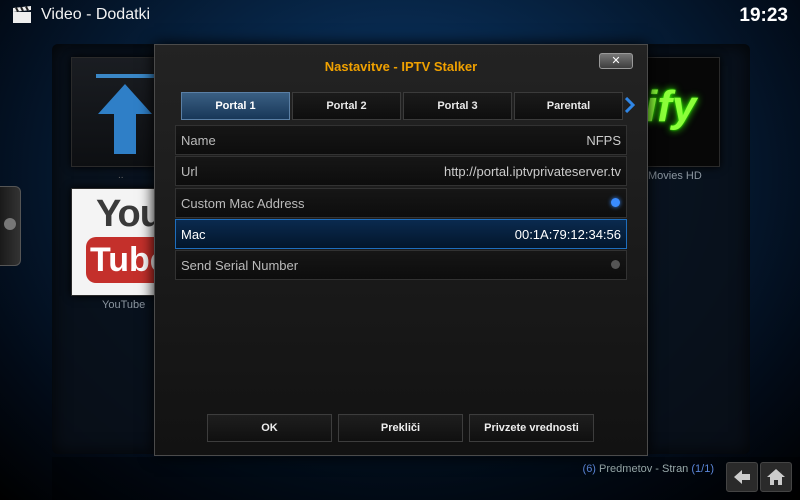  I want to click on close-button: ✕, so click(616, 61).